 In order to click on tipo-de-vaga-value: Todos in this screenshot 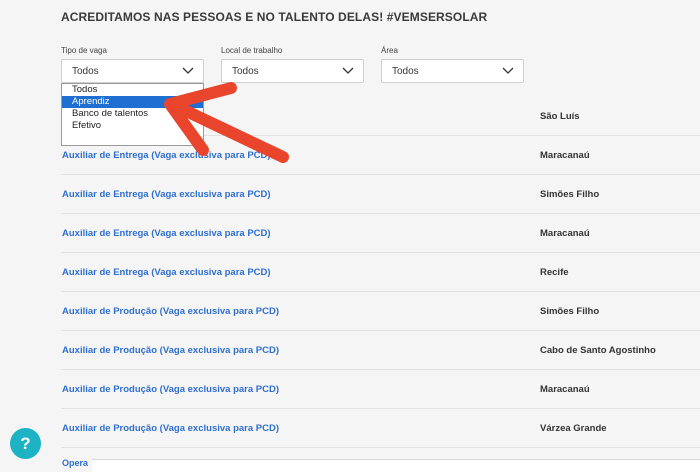, I will do `click(85, 71)`.